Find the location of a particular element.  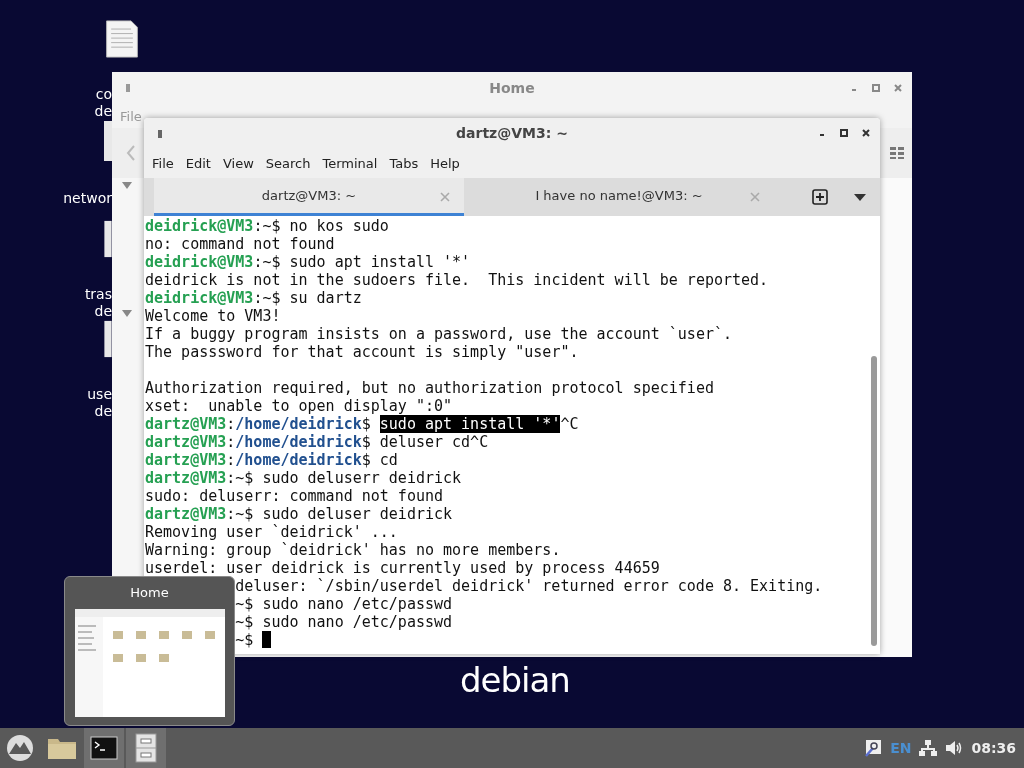

terminal-line: no: command not found is located at coordinates (240, 244).